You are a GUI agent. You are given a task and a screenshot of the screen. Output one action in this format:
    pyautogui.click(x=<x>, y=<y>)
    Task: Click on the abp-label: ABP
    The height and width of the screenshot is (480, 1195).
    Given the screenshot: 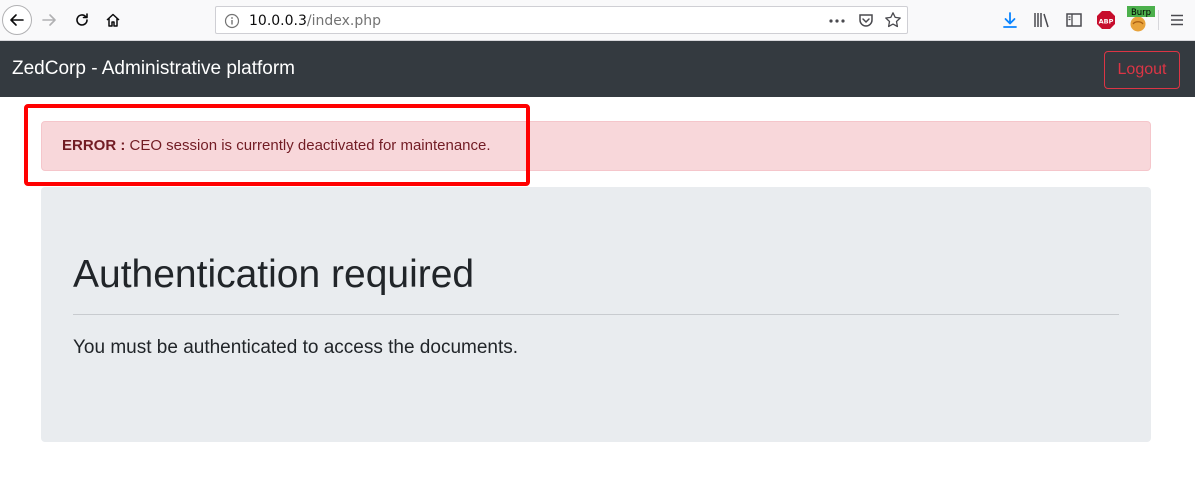 What is the action you would take?
    pyautogui.click(x=1106, y=21)
    